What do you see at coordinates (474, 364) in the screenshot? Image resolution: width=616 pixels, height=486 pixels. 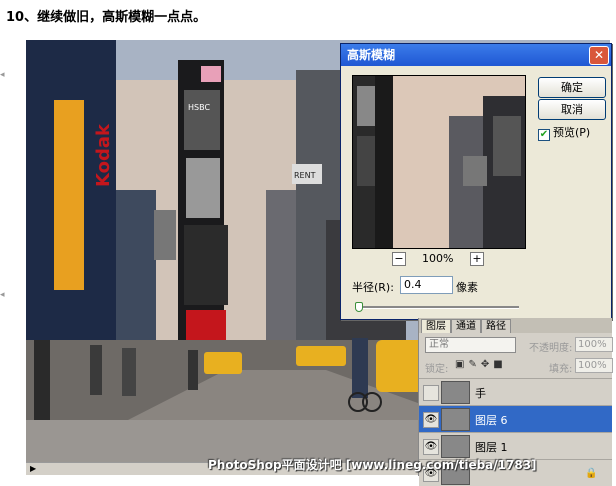 I see `lock-brush-icon: ✎` at bounding box center [474, 364].